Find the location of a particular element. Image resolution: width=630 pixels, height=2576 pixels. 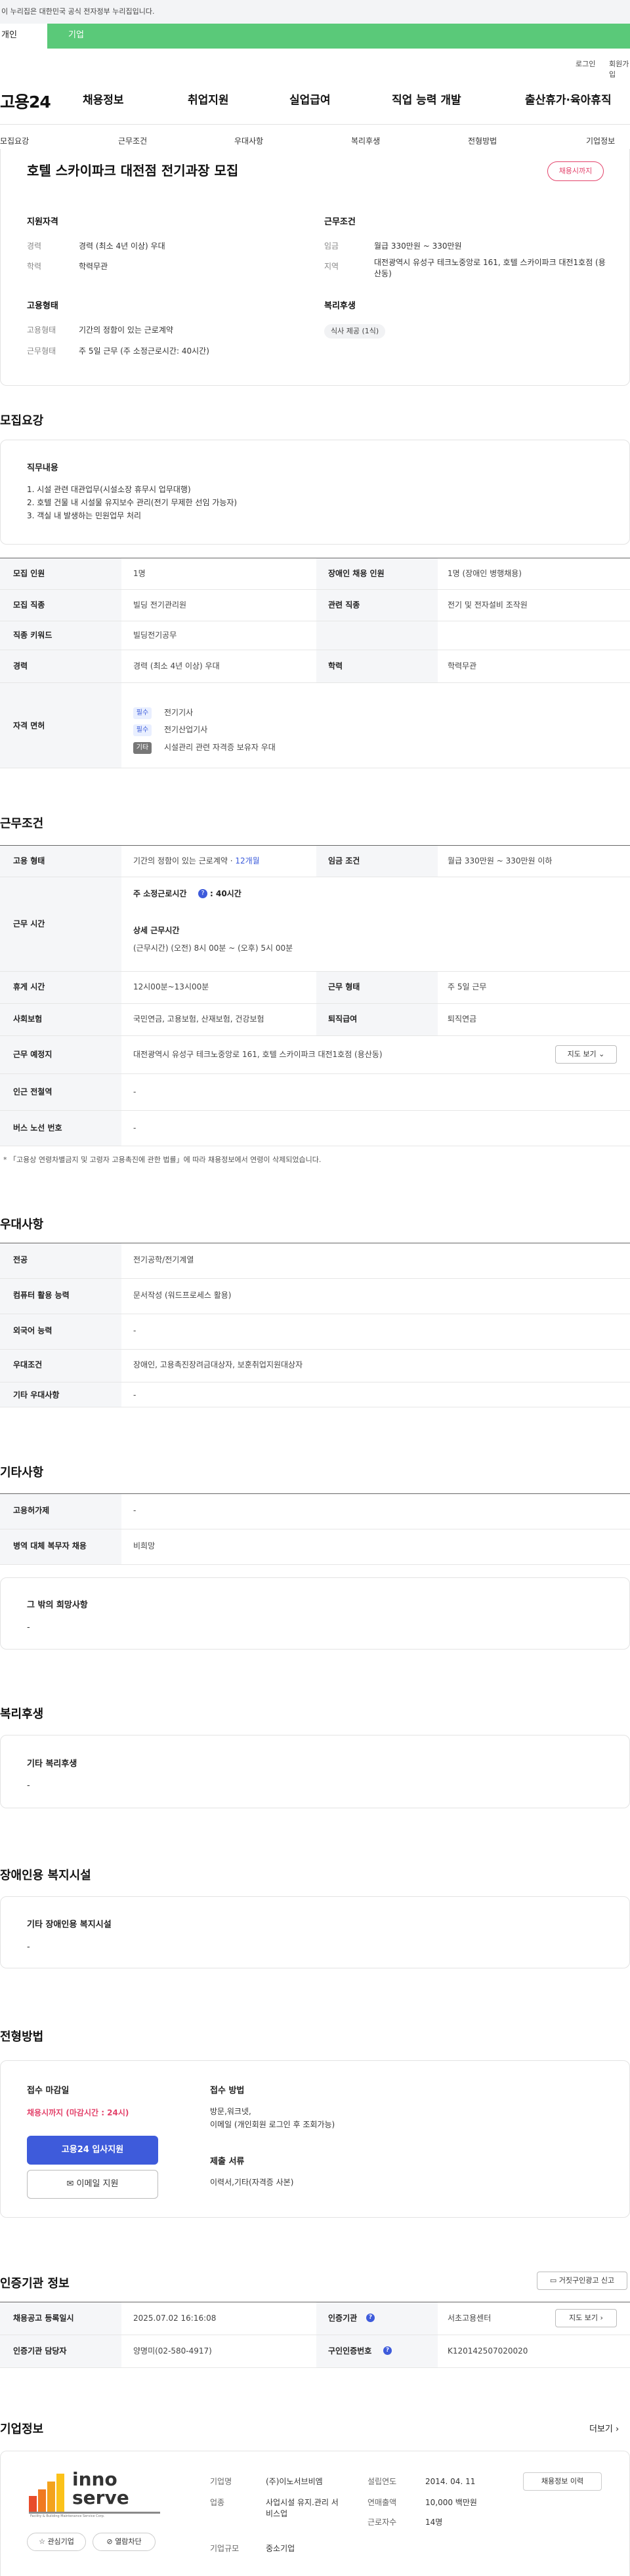

job-history-button: 채용정보 이력 is located at coordinates (562, 2481).